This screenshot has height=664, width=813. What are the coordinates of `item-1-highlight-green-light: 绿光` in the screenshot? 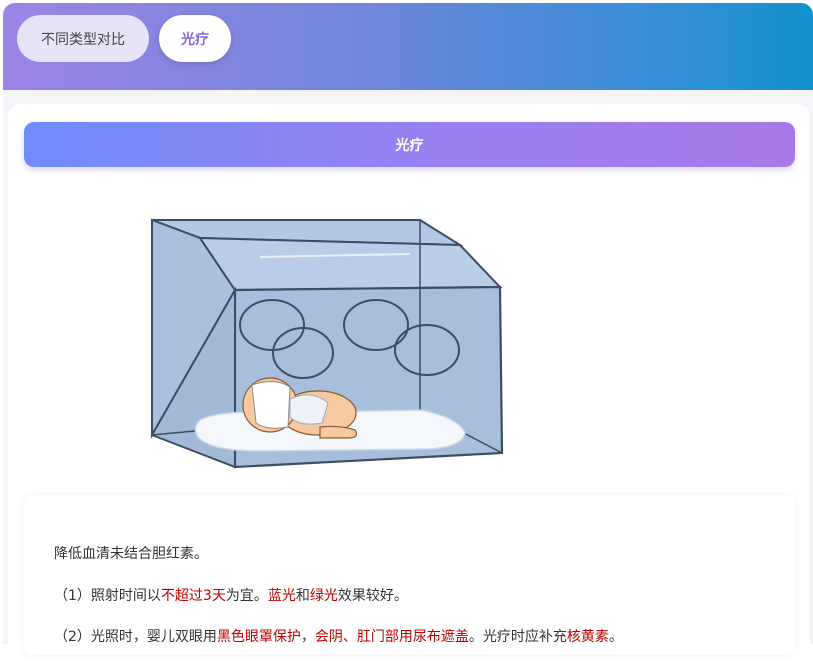 It's located at (323, 596).